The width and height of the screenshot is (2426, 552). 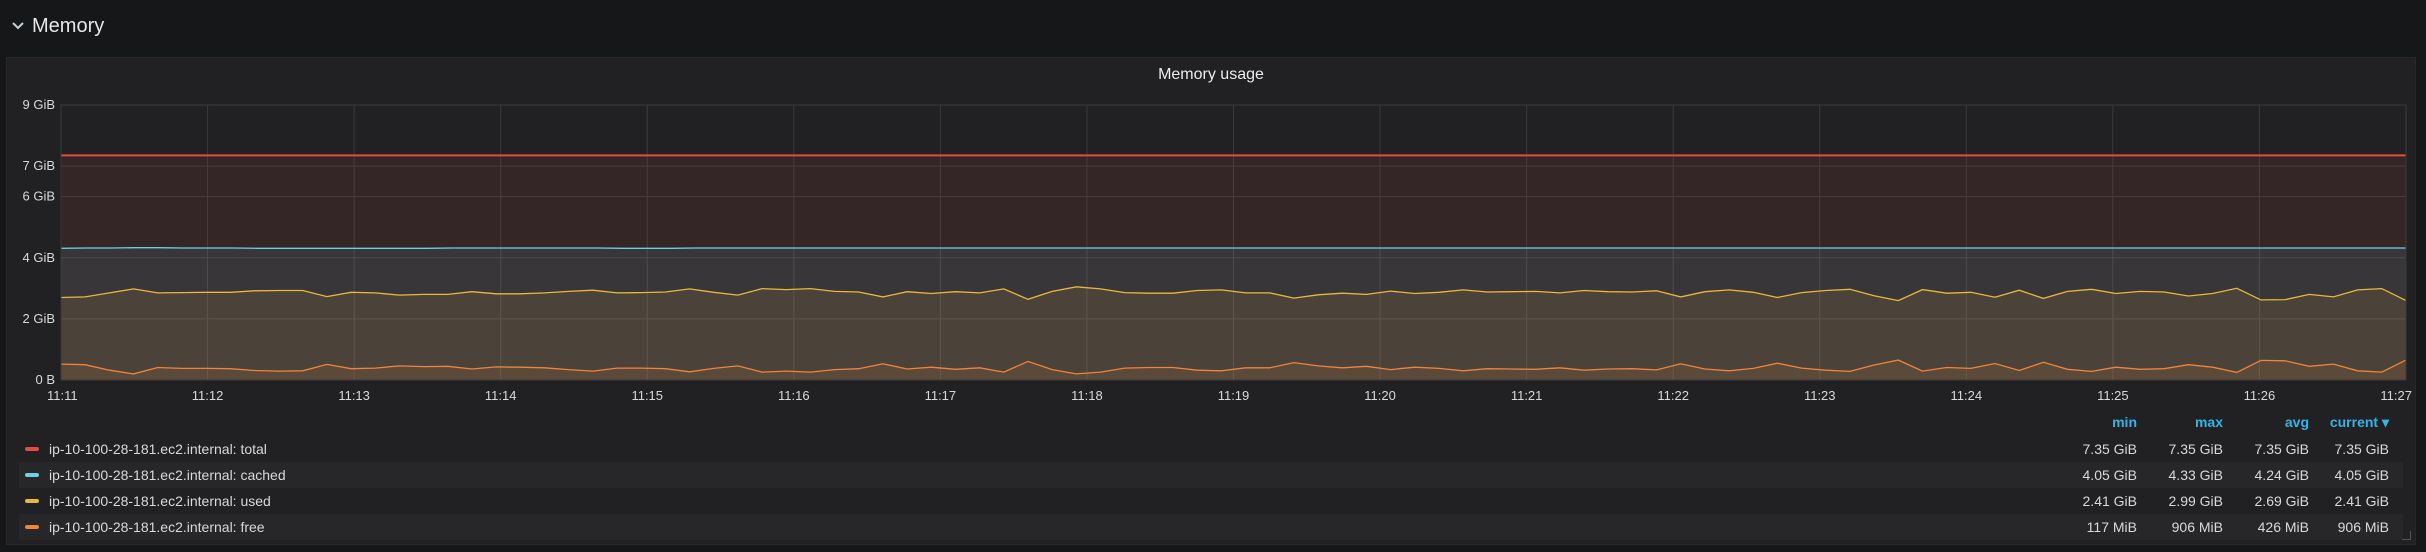 What do you see at coordinates (38, 318) in the screenshot?
I see `y-tick-label: 2 GiB` at bounding box center [38, 318].